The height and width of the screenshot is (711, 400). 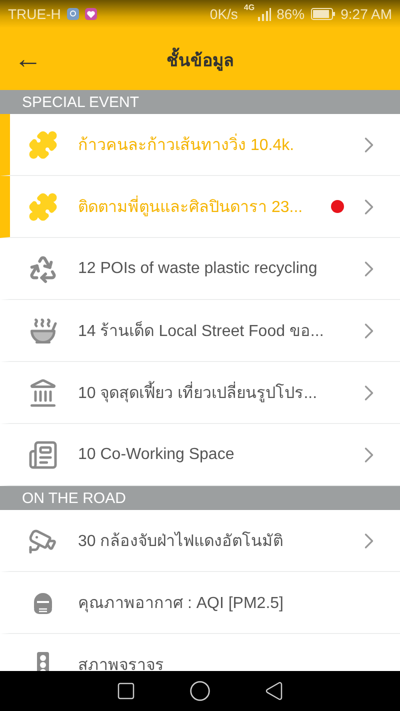 What do you see at coordinates (121, 663) in the screenshot?
I see `item-label: สภาพจราจร` at bounding box center [121, 663].